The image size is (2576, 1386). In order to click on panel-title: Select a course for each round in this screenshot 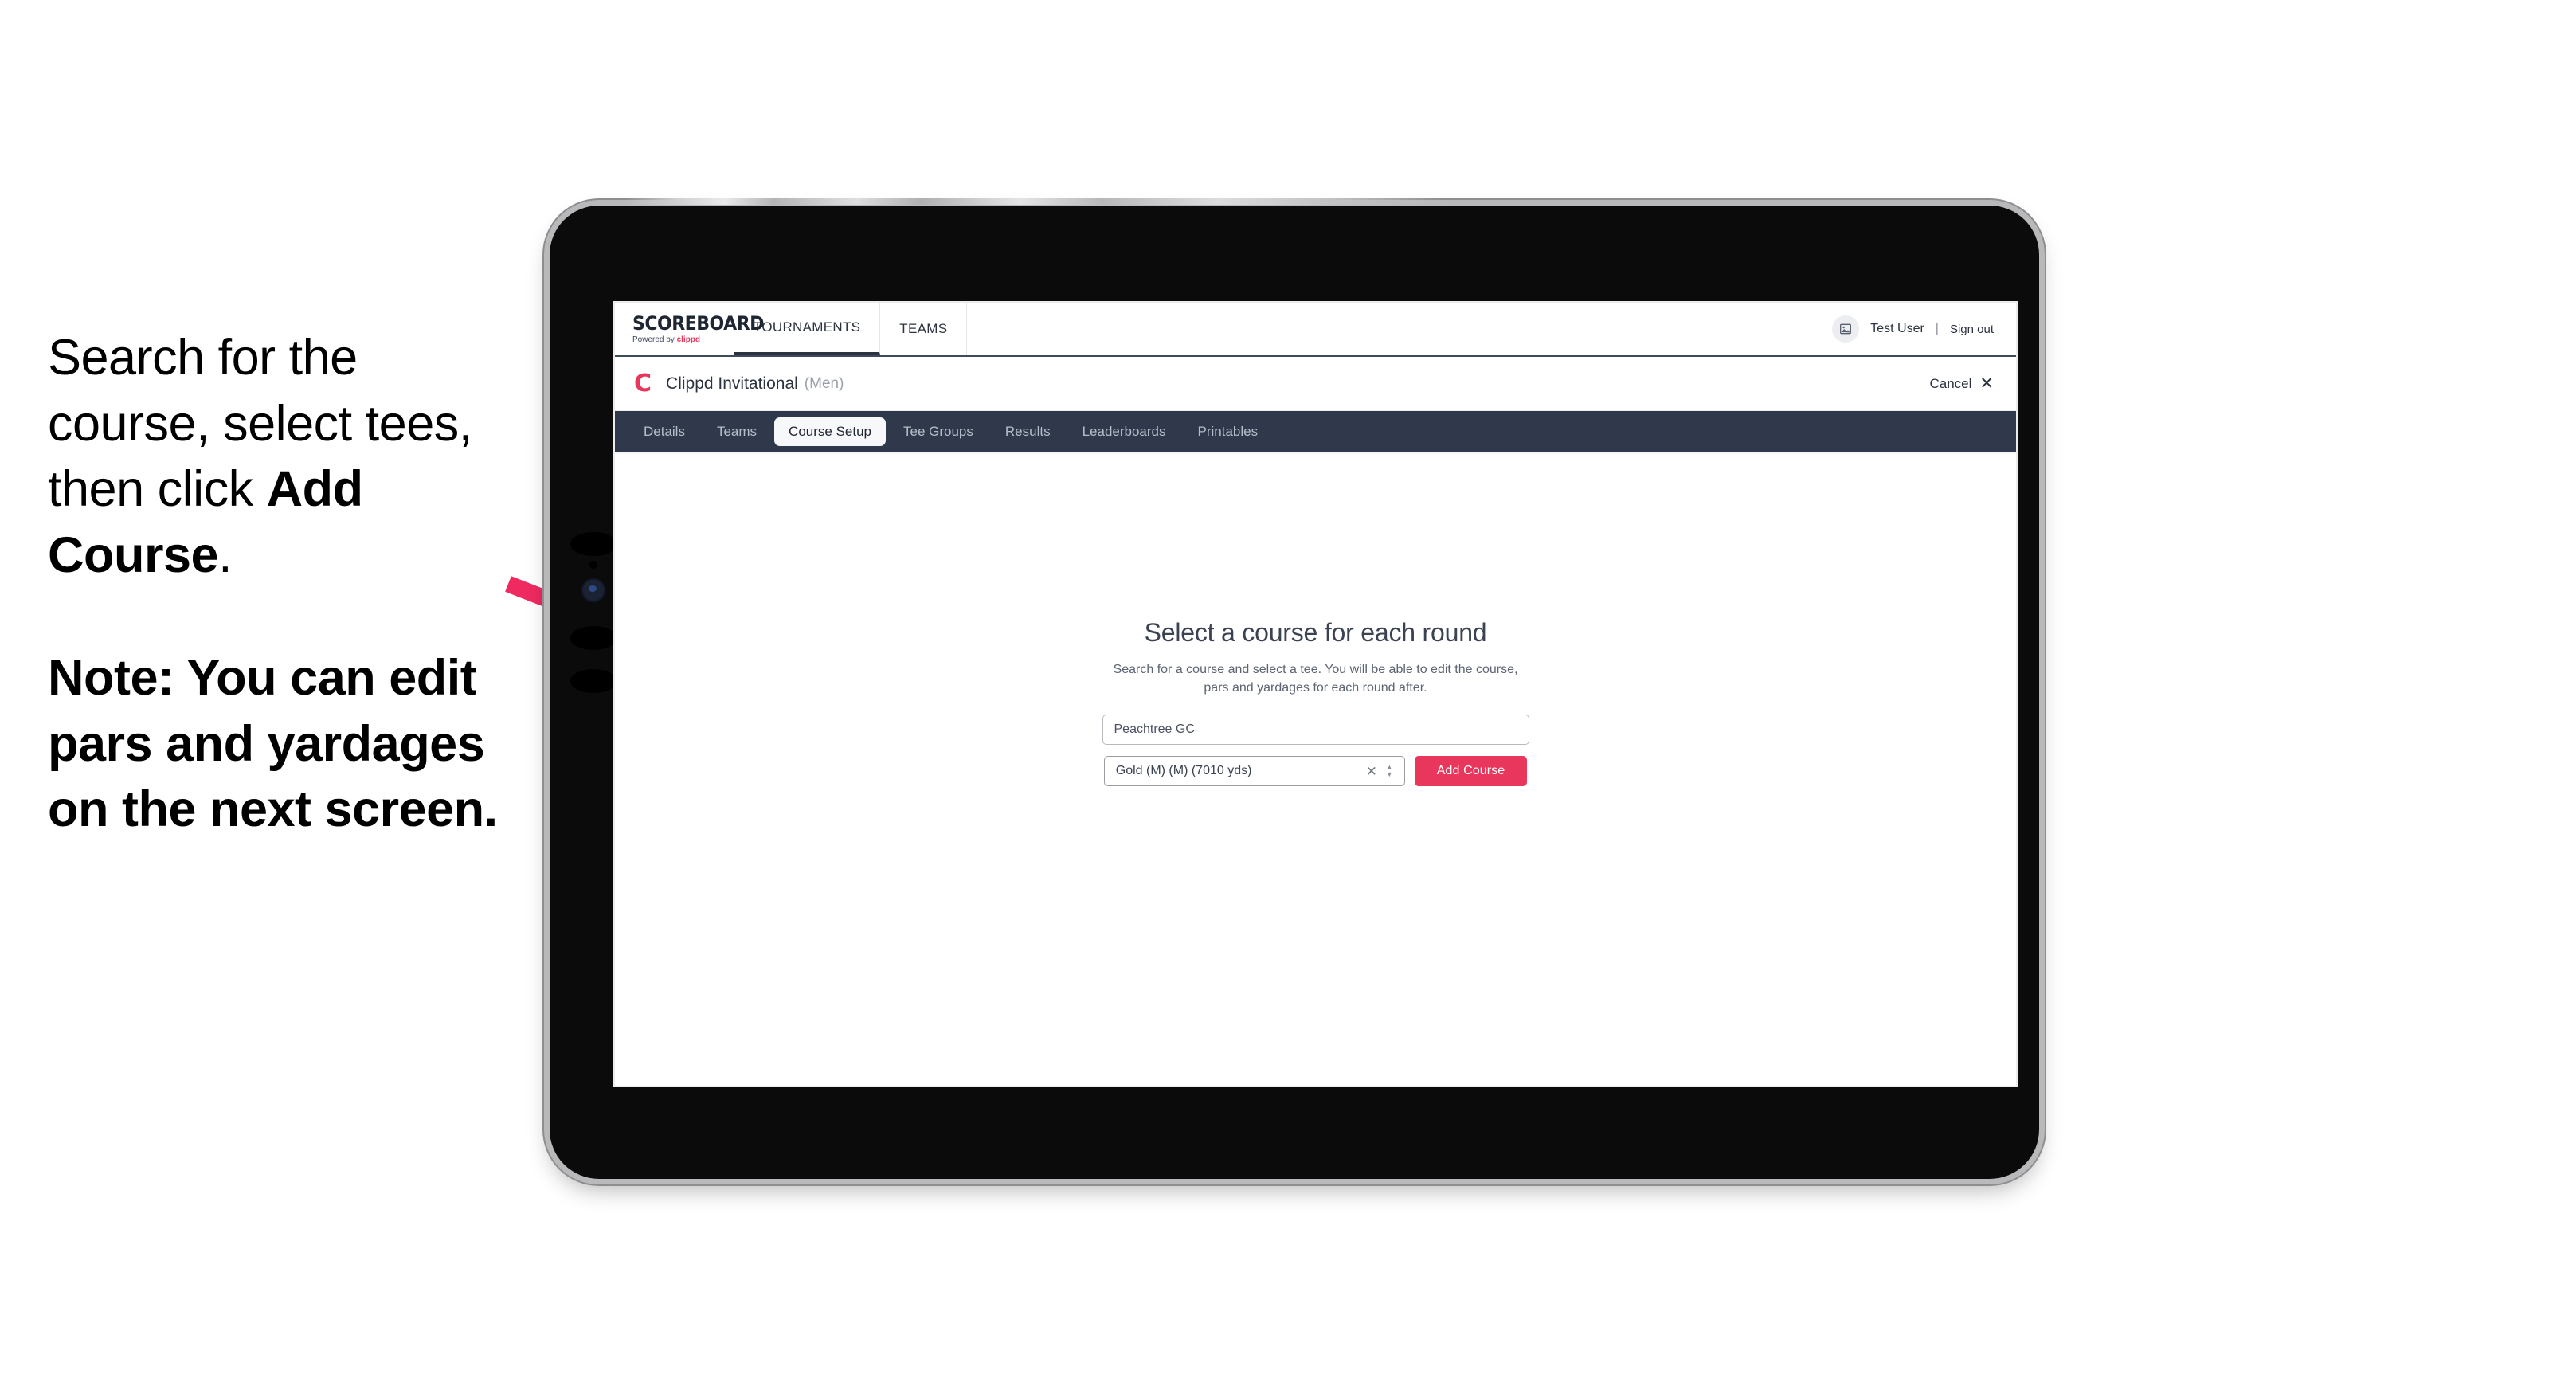, I will do `click(1315, 632)`.